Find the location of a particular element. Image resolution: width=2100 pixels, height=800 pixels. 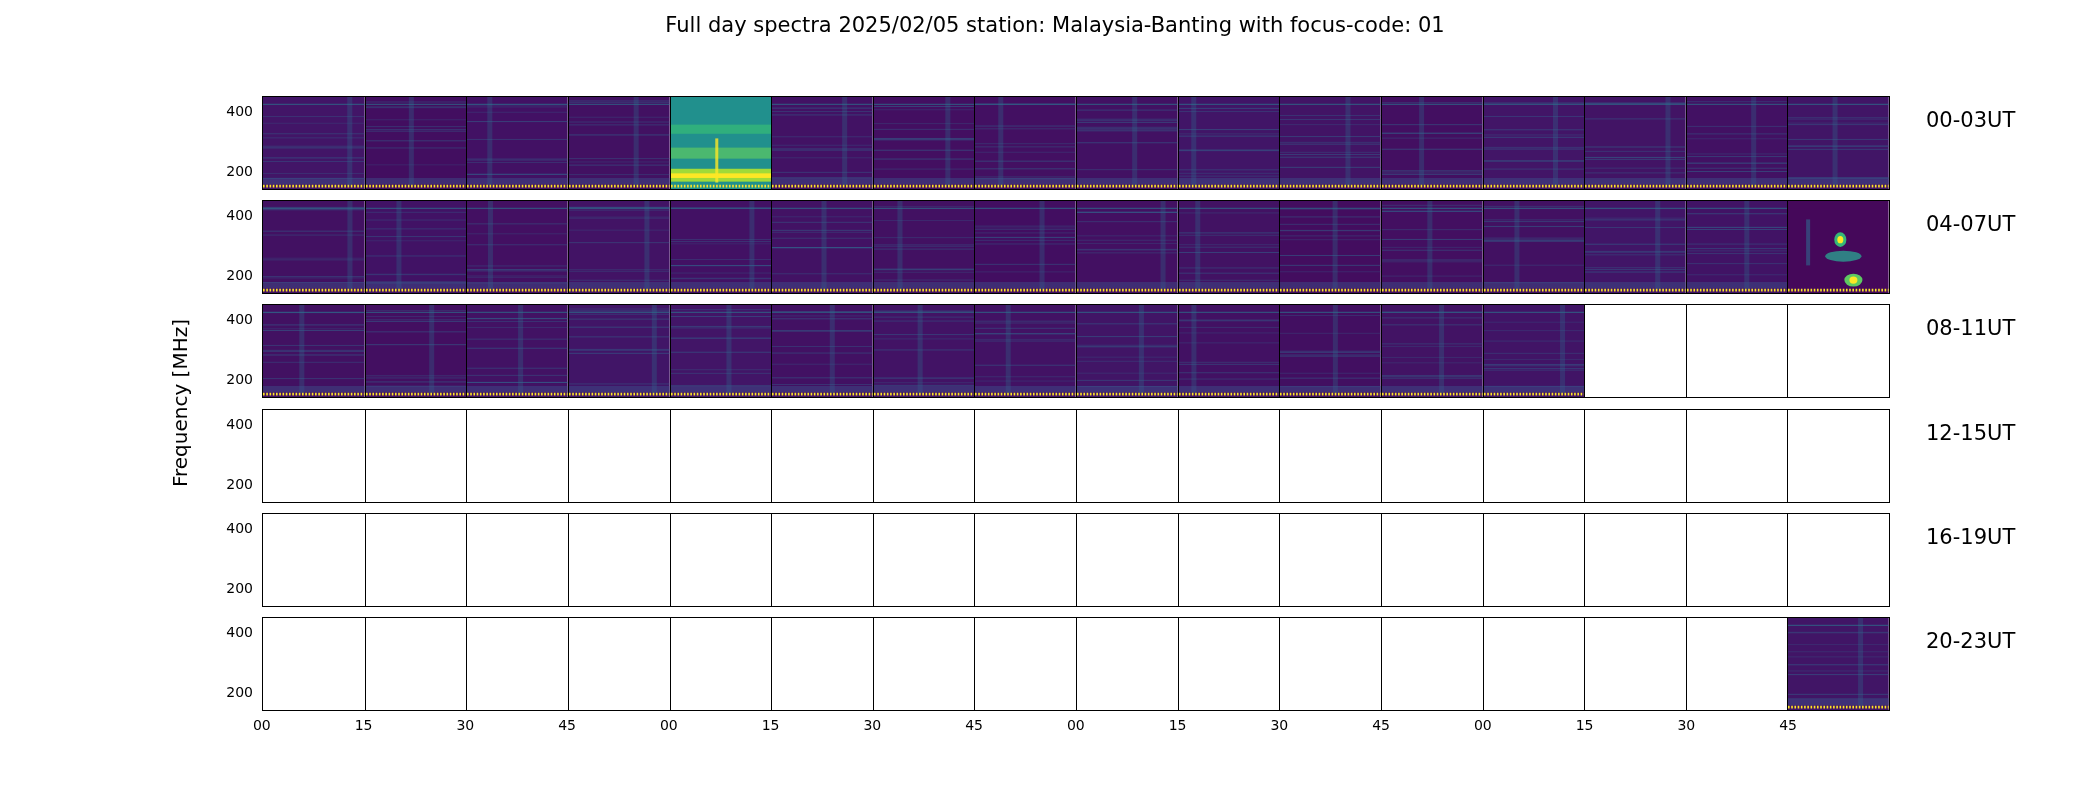

row-label: 08-11UT is located at coordinates (1971, 329).